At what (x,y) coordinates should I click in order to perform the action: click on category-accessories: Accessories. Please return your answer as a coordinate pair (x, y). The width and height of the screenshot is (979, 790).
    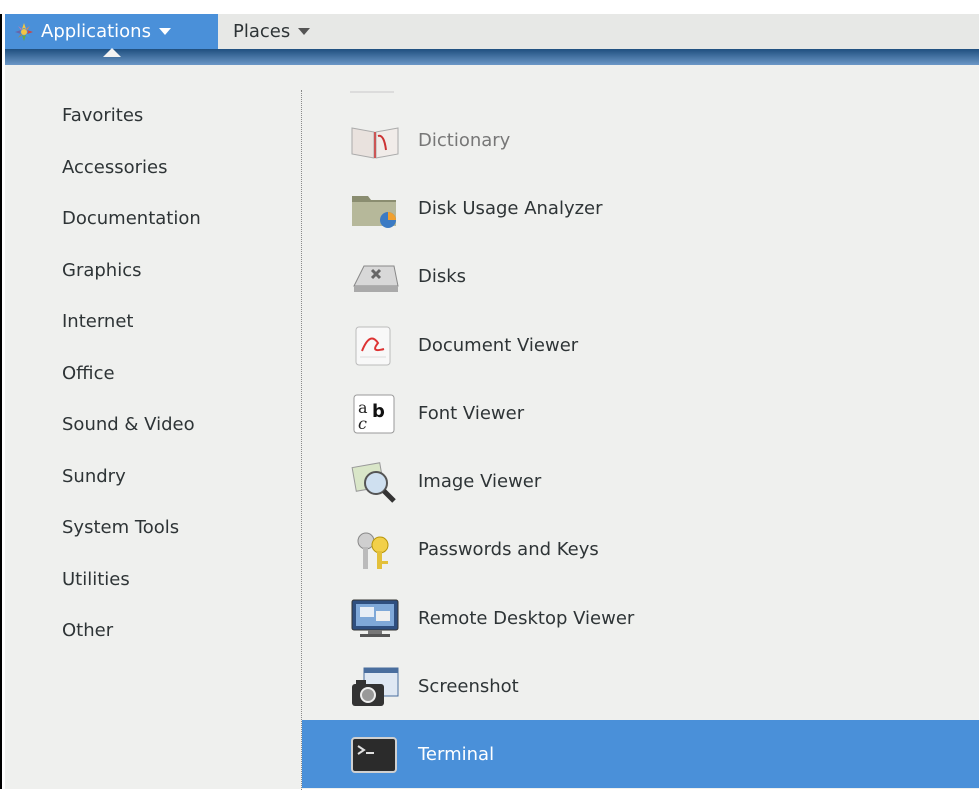
    Looking at the image, I should click on (115, 167).